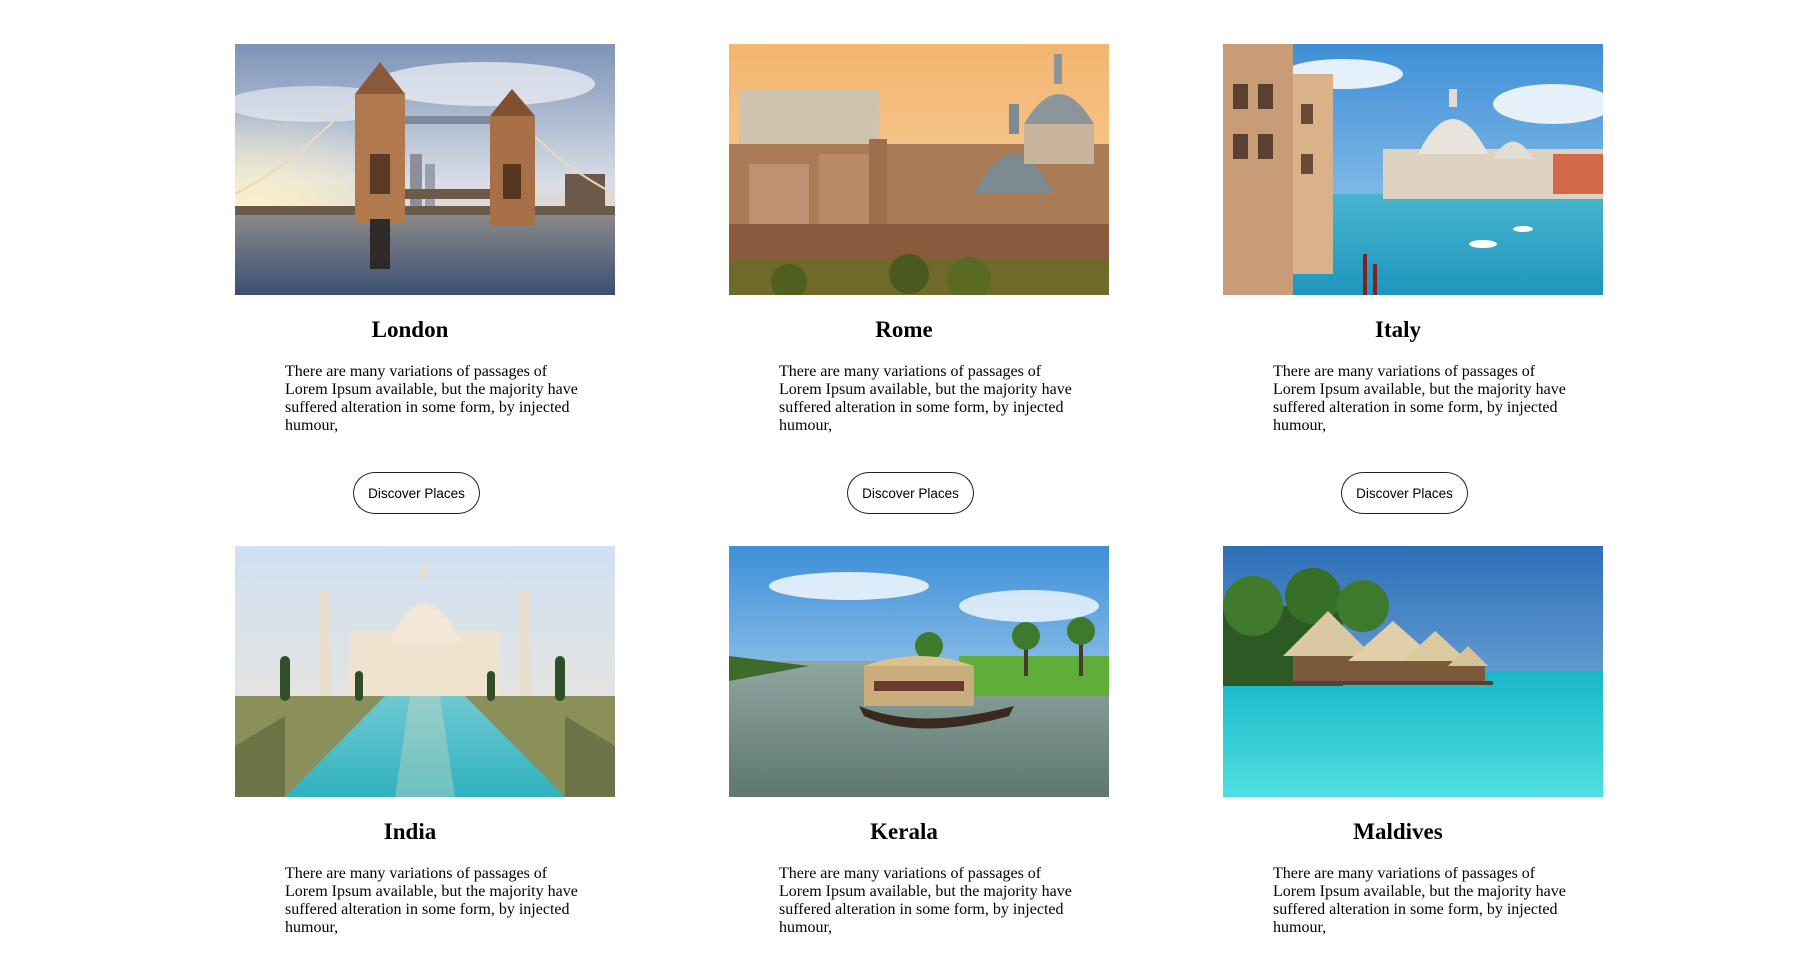 The height and width of the screenshot is (959, 1809). Describe the element at coordinates (1413, 671) in the screenshot. I see `maldives-photo` at that location.